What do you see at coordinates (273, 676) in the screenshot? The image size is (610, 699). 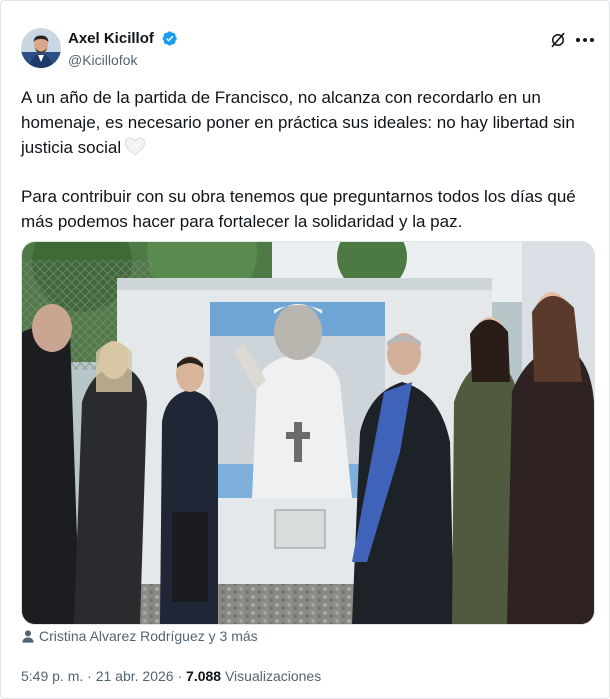 I see `views-label: Visualizaciones` at bounding box center [273, 676].